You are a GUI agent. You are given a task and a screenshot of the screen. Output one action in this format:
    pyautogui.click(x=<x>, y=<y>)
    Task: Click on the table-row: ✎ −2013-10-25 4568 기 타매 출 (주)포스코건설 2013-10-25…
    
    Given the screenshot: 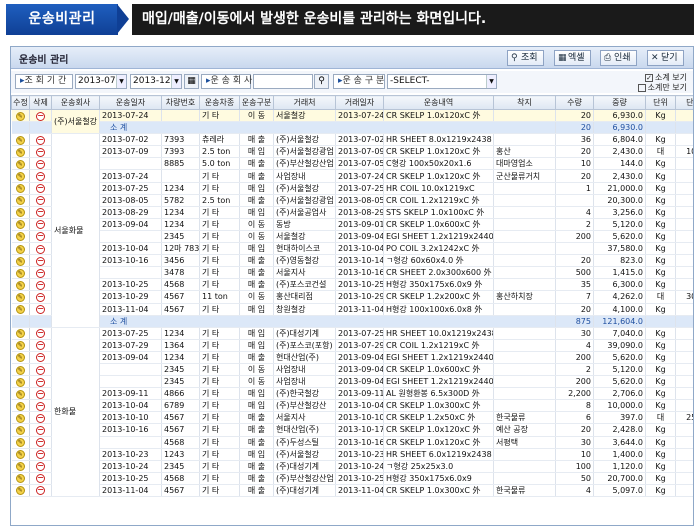 What is the action you would take?
    pyautogui.click(x=352, y=285)
    